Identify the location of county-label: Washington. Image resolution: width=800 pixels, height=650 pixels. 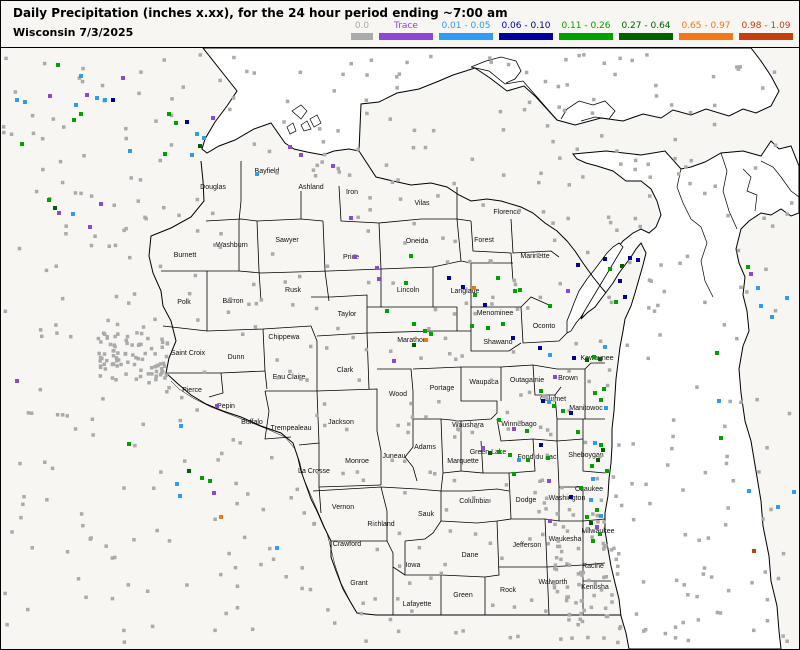
(567, 498).